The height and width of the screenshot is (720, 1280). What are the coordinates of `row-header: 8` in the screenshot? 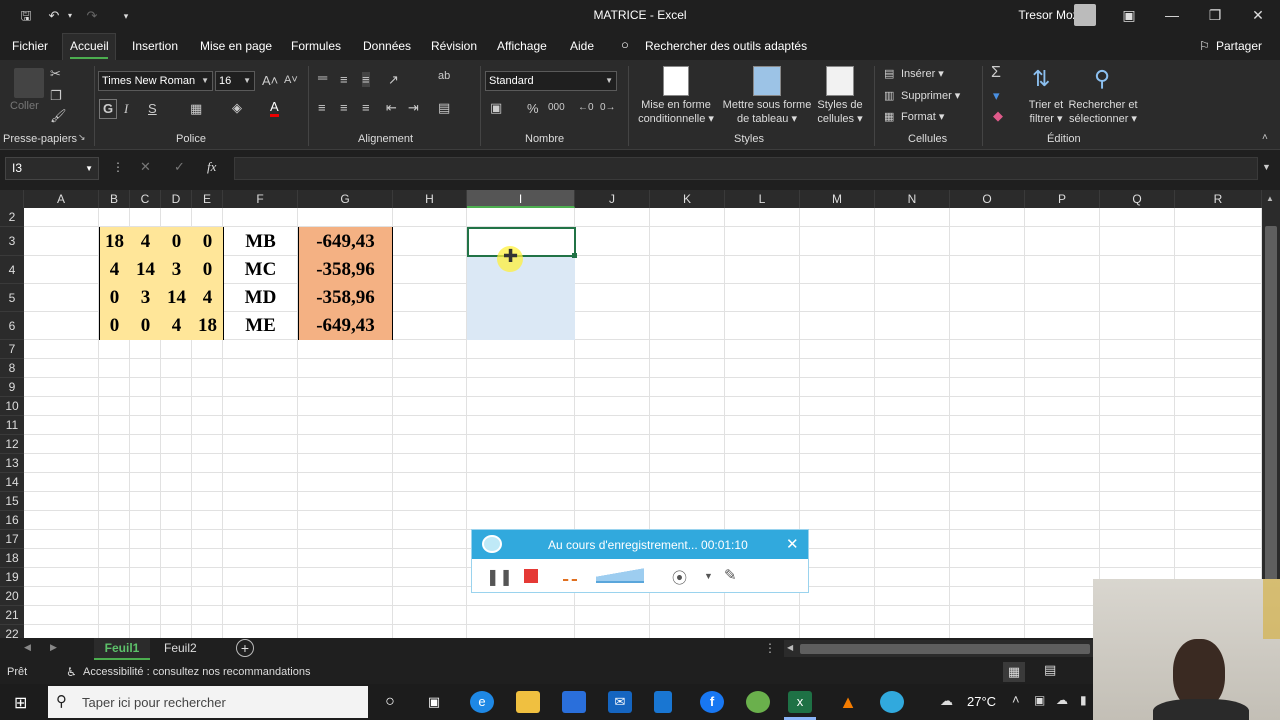 It's located at (12, 368).